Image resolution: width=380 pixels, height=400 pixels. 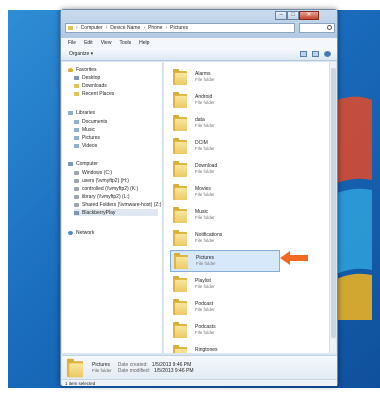 I want to click on nav-videos: Videos, so click(x=85, y=145).